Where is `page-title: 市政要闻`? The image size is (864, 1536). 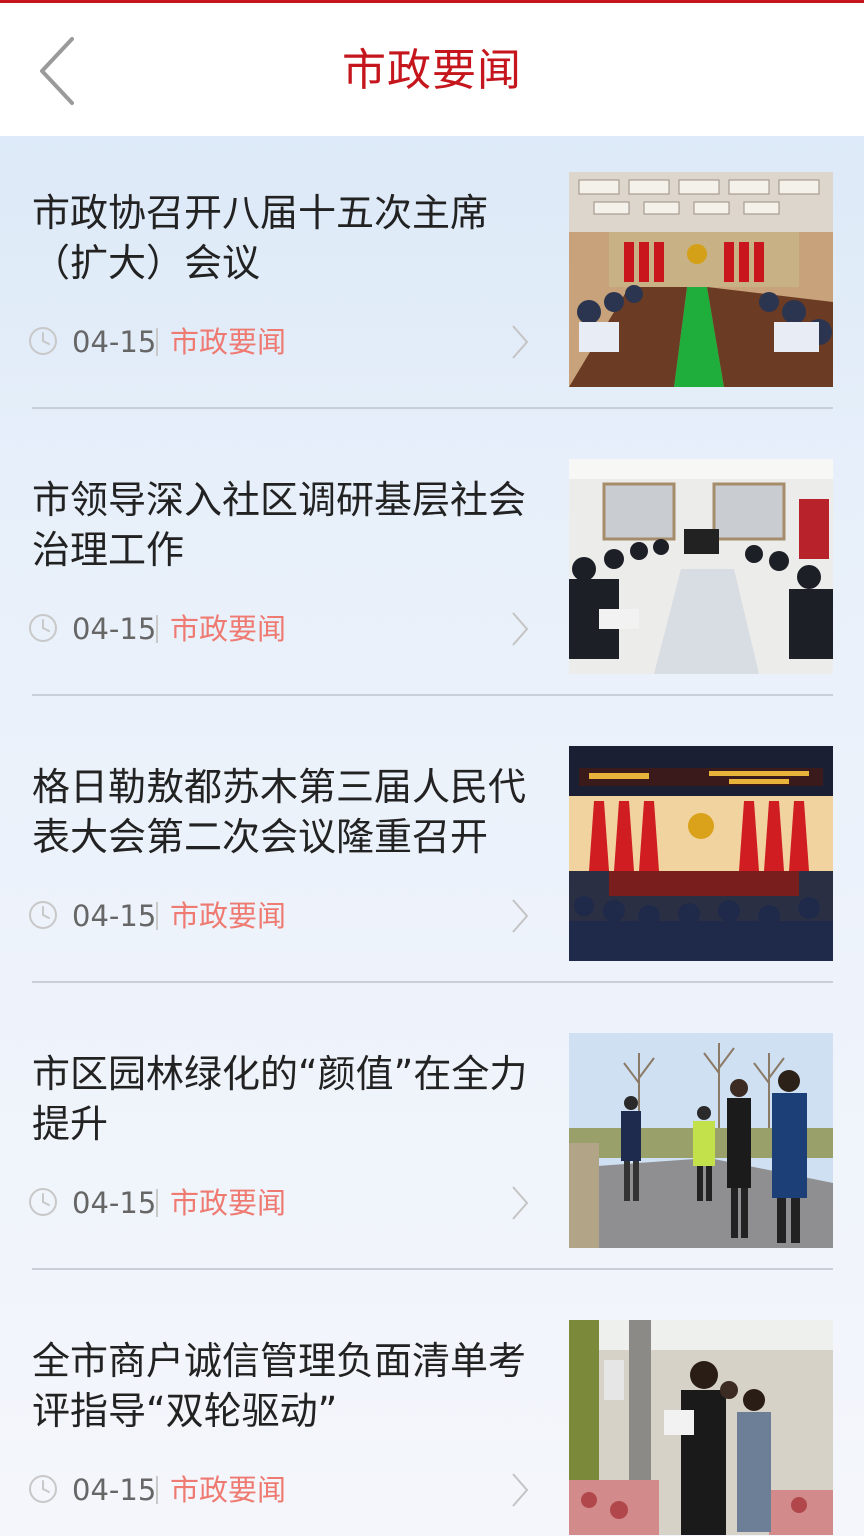 page-title: 市政要闻 is located at coordinates (432, 70).